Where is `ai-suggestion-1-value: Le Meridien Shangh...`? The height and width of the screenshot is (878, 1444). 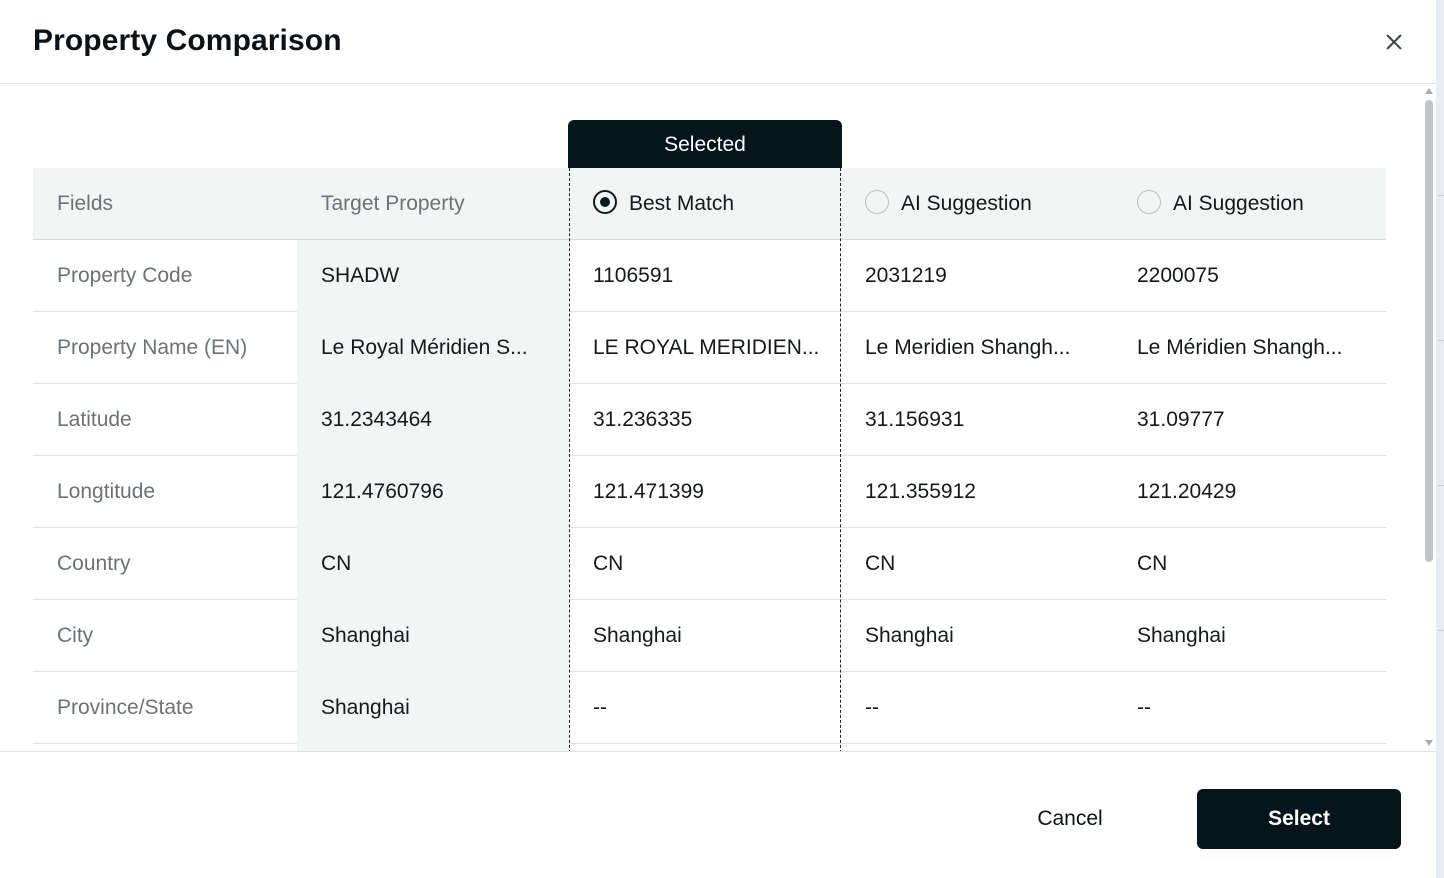
ai-suggestion-1-value: Le Meridien Shangh... is located at coordinates (968, 347).